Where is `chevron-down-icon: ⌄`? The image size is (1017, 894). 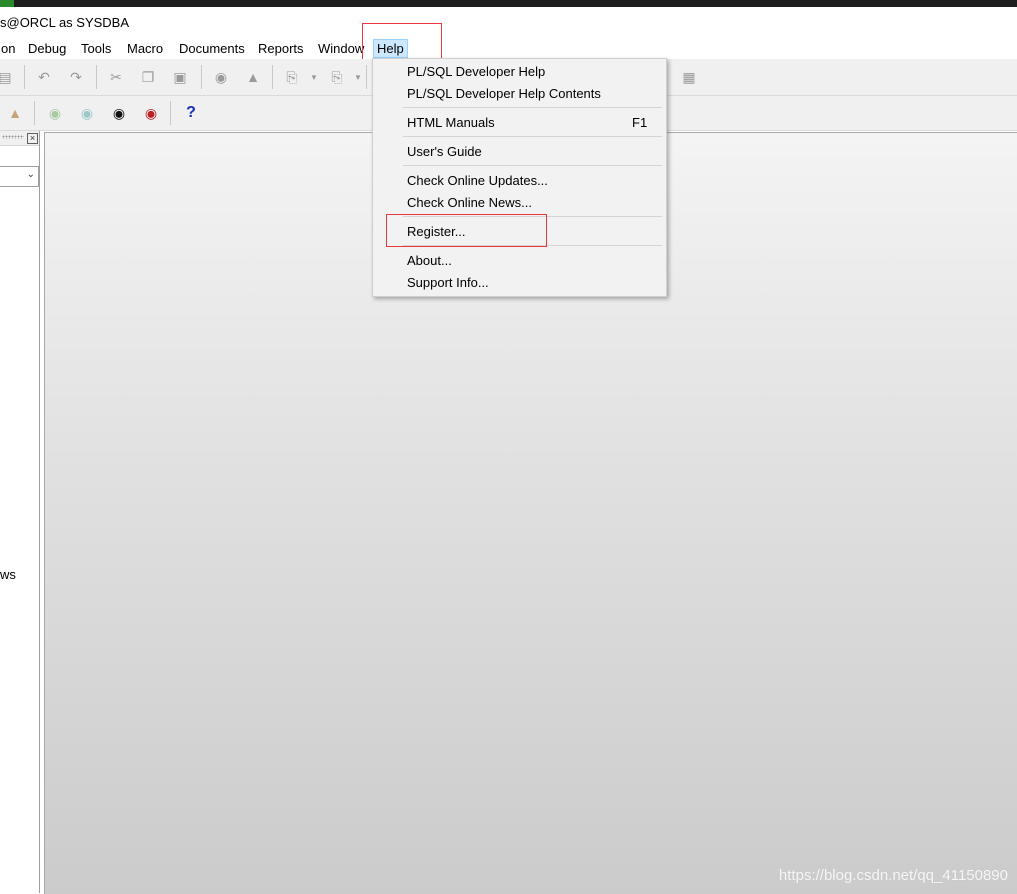
chevron-down-icon: ⌄ is located at coordinates (31, 174).